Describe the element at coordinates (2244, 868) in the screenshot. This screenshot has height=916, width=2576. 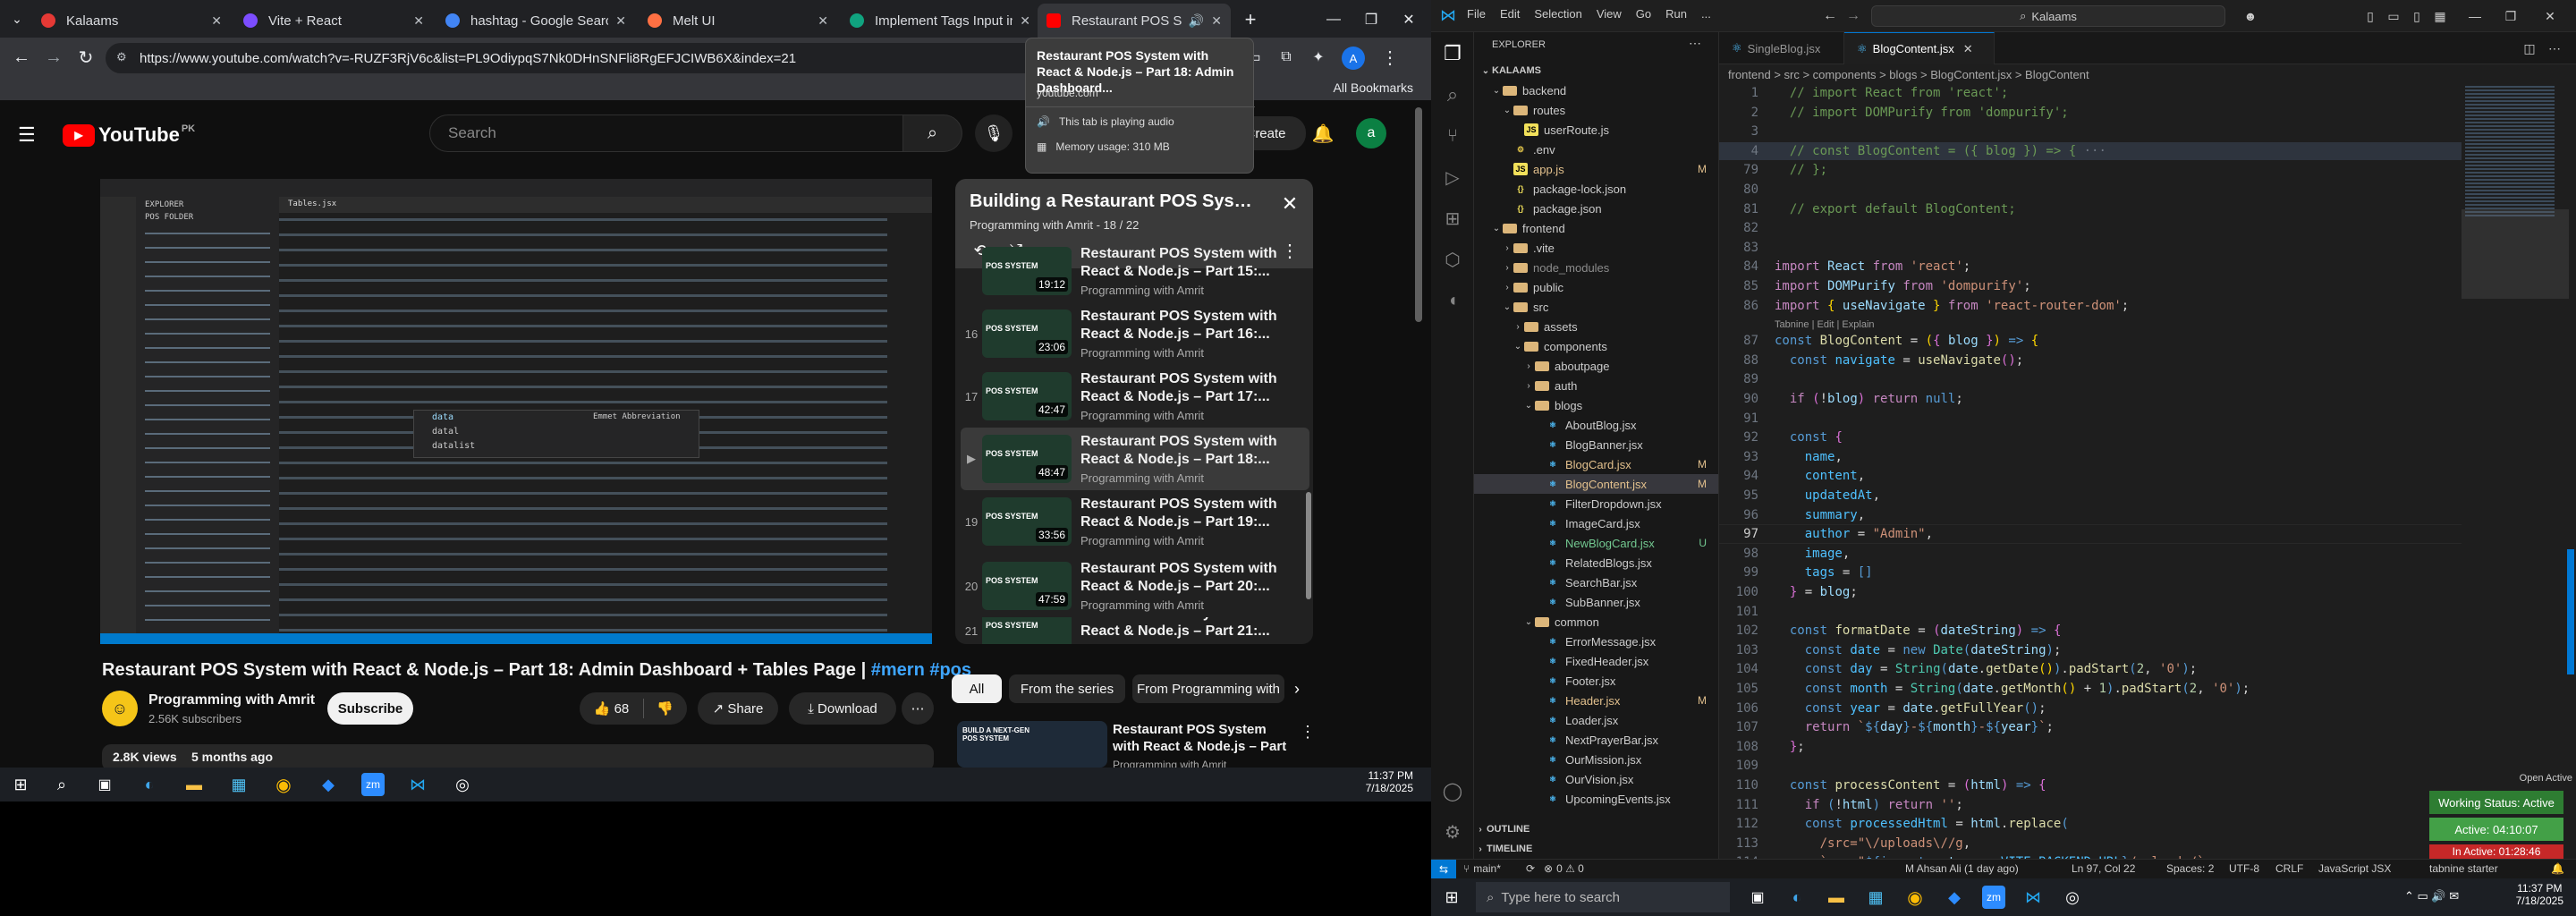
I see `encoding: UTF-8` at that location.